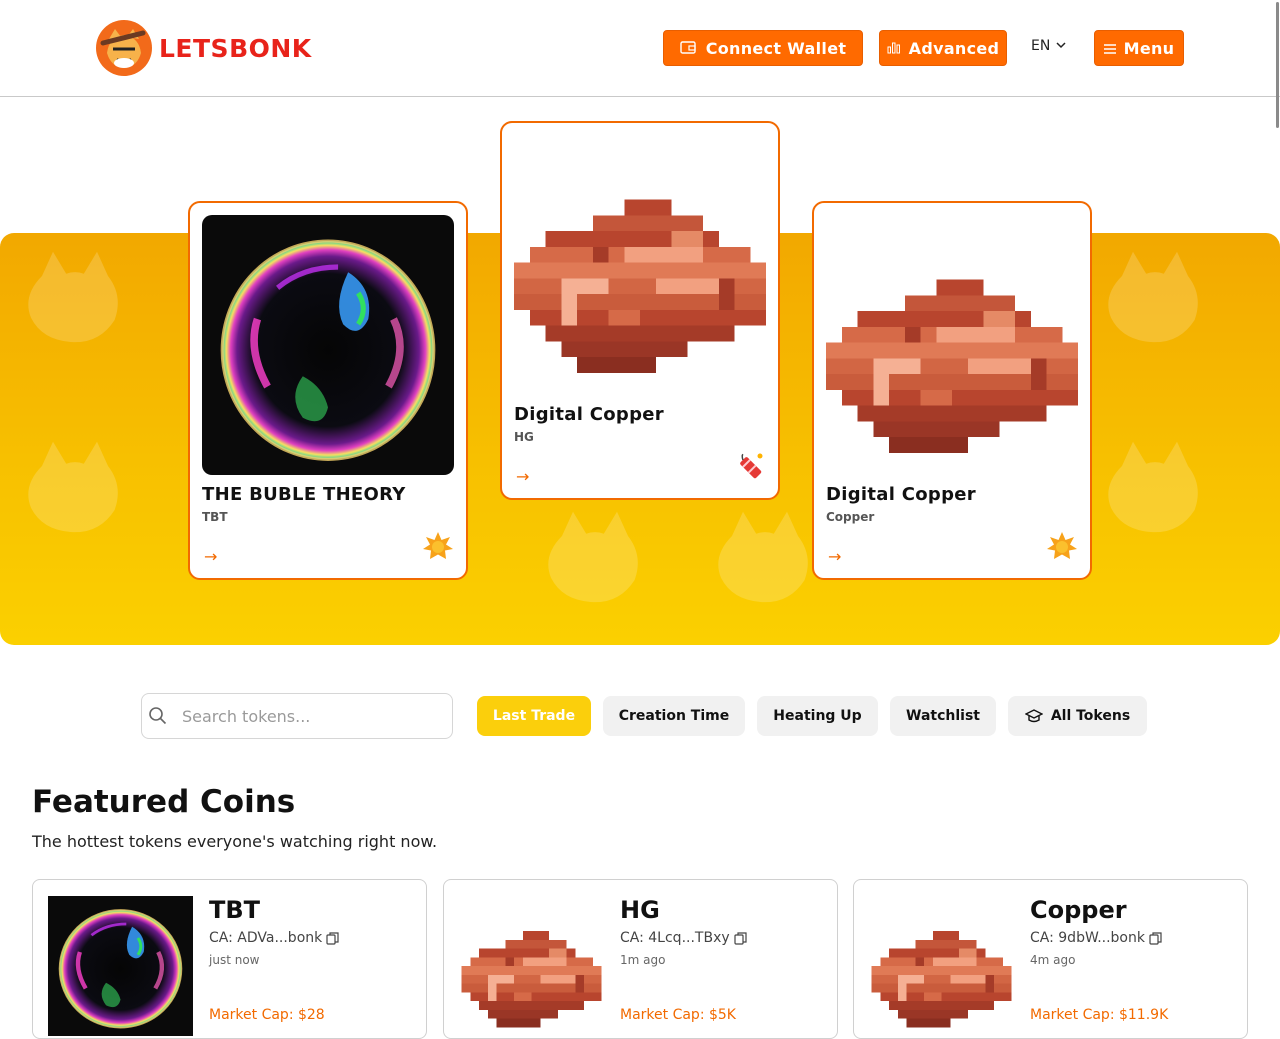 The height and width of the screenshot is (1039, 1280). I want to click on coin-age: 1m ago, so click(643, 960).